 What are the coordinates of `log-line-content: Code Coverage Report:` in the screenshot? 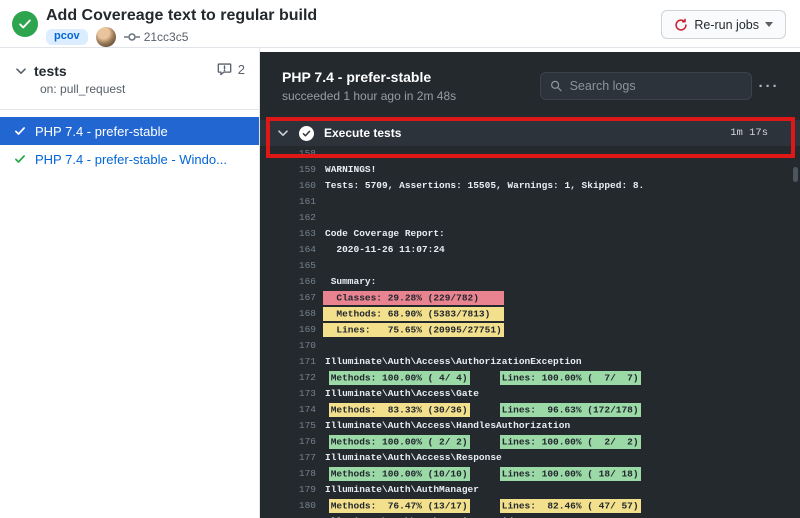 It's located at (385, 233).